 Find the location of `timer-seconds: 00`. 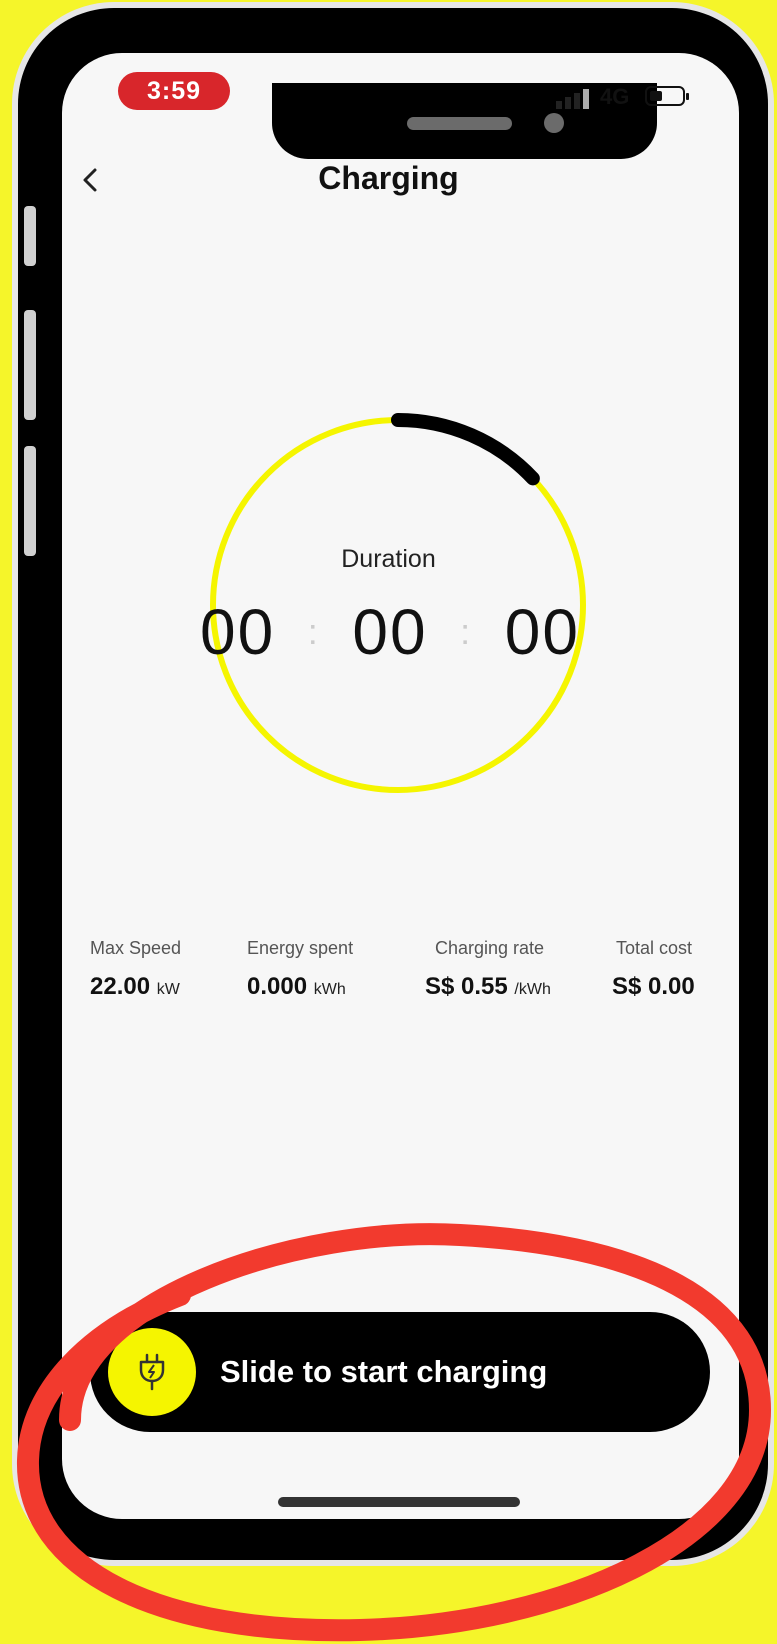

timer-seconds: 00 is located at coordinates (542, 632).